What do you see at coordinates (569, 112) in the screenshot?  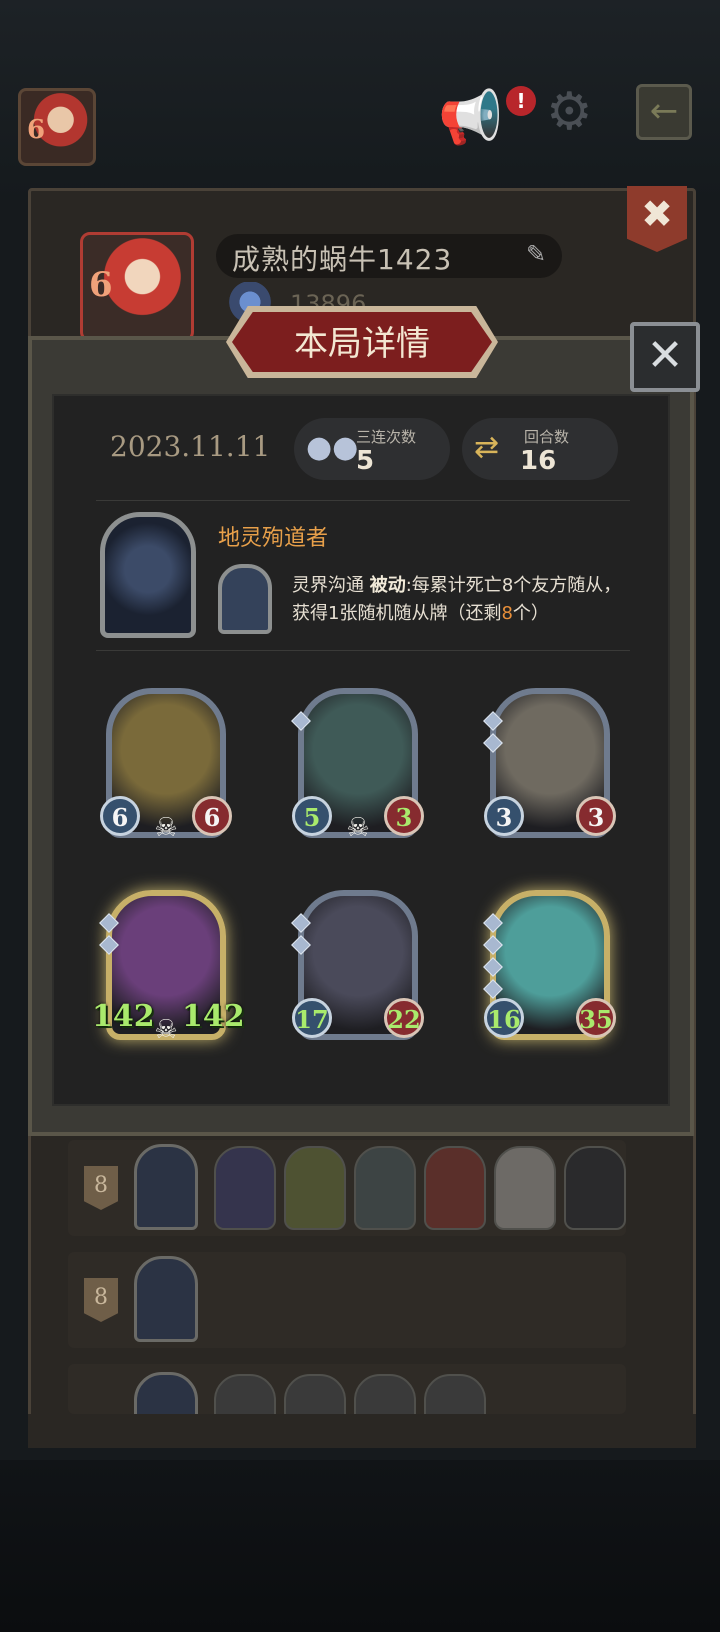 I see `gear-icon: ⚙` at bounding box center [569, 112].